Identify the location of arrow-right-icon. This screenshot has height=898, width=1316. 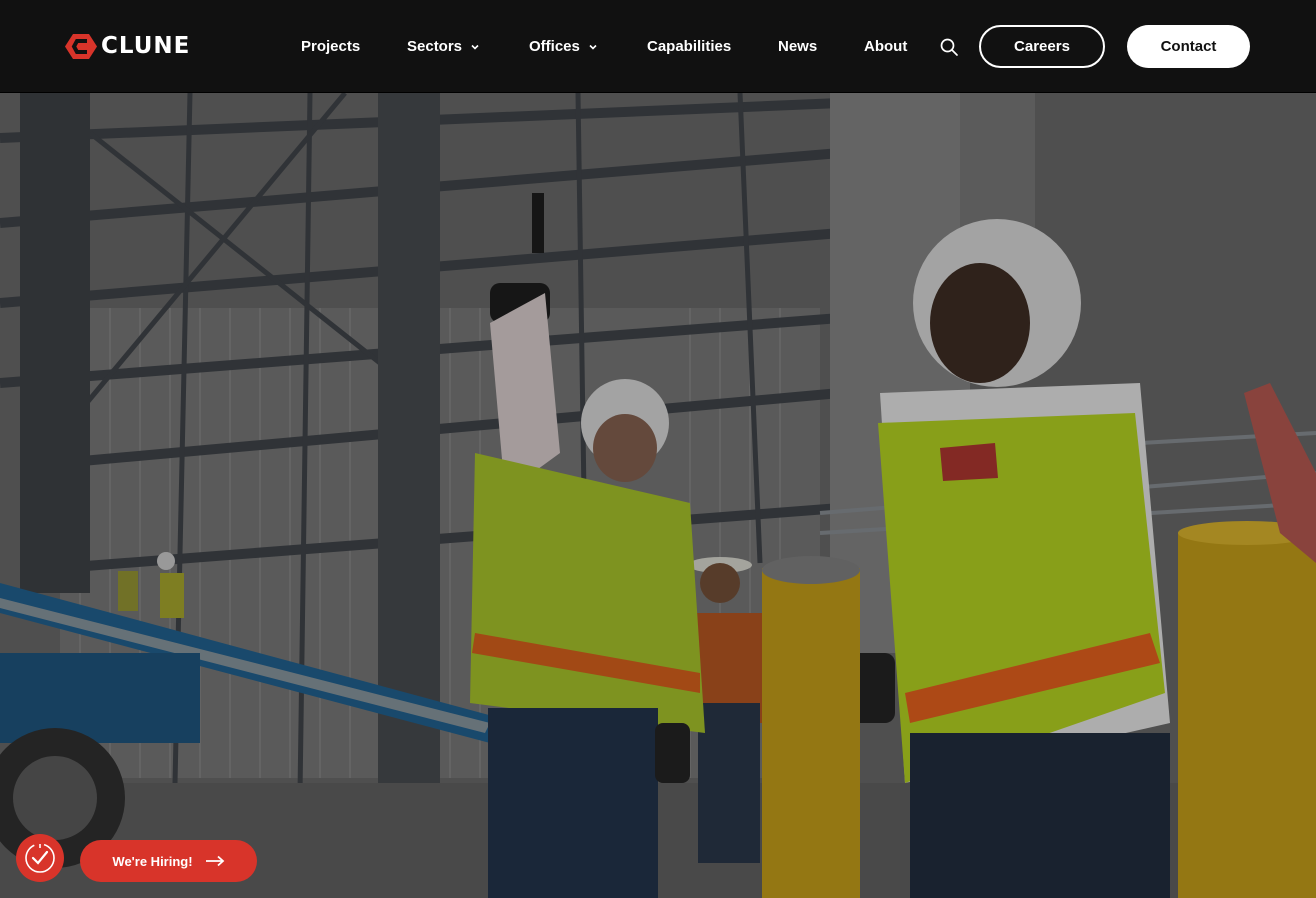
(214, 861).